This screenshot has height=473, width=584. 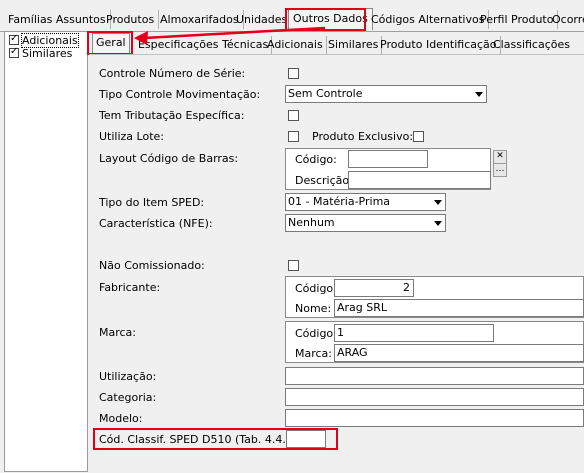 I want to click on fabricante-codigo-label: Código:, so click(x=316, y=288).